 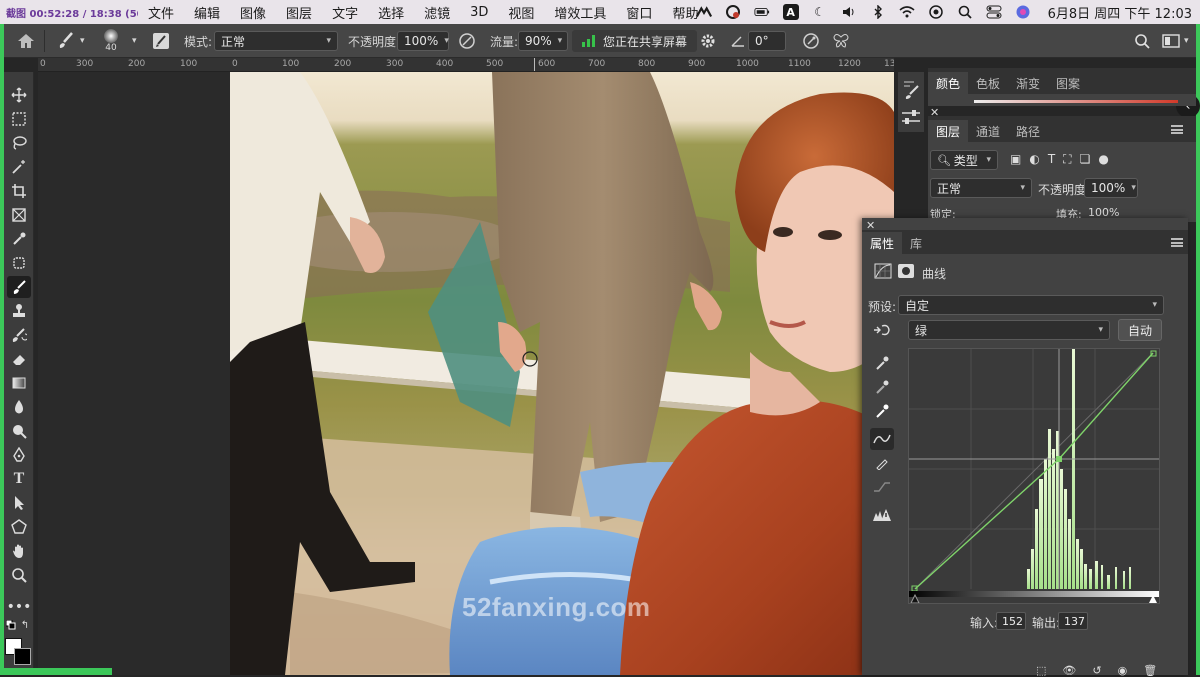 I want to click on gear-icon, so click(x=708, y=41).